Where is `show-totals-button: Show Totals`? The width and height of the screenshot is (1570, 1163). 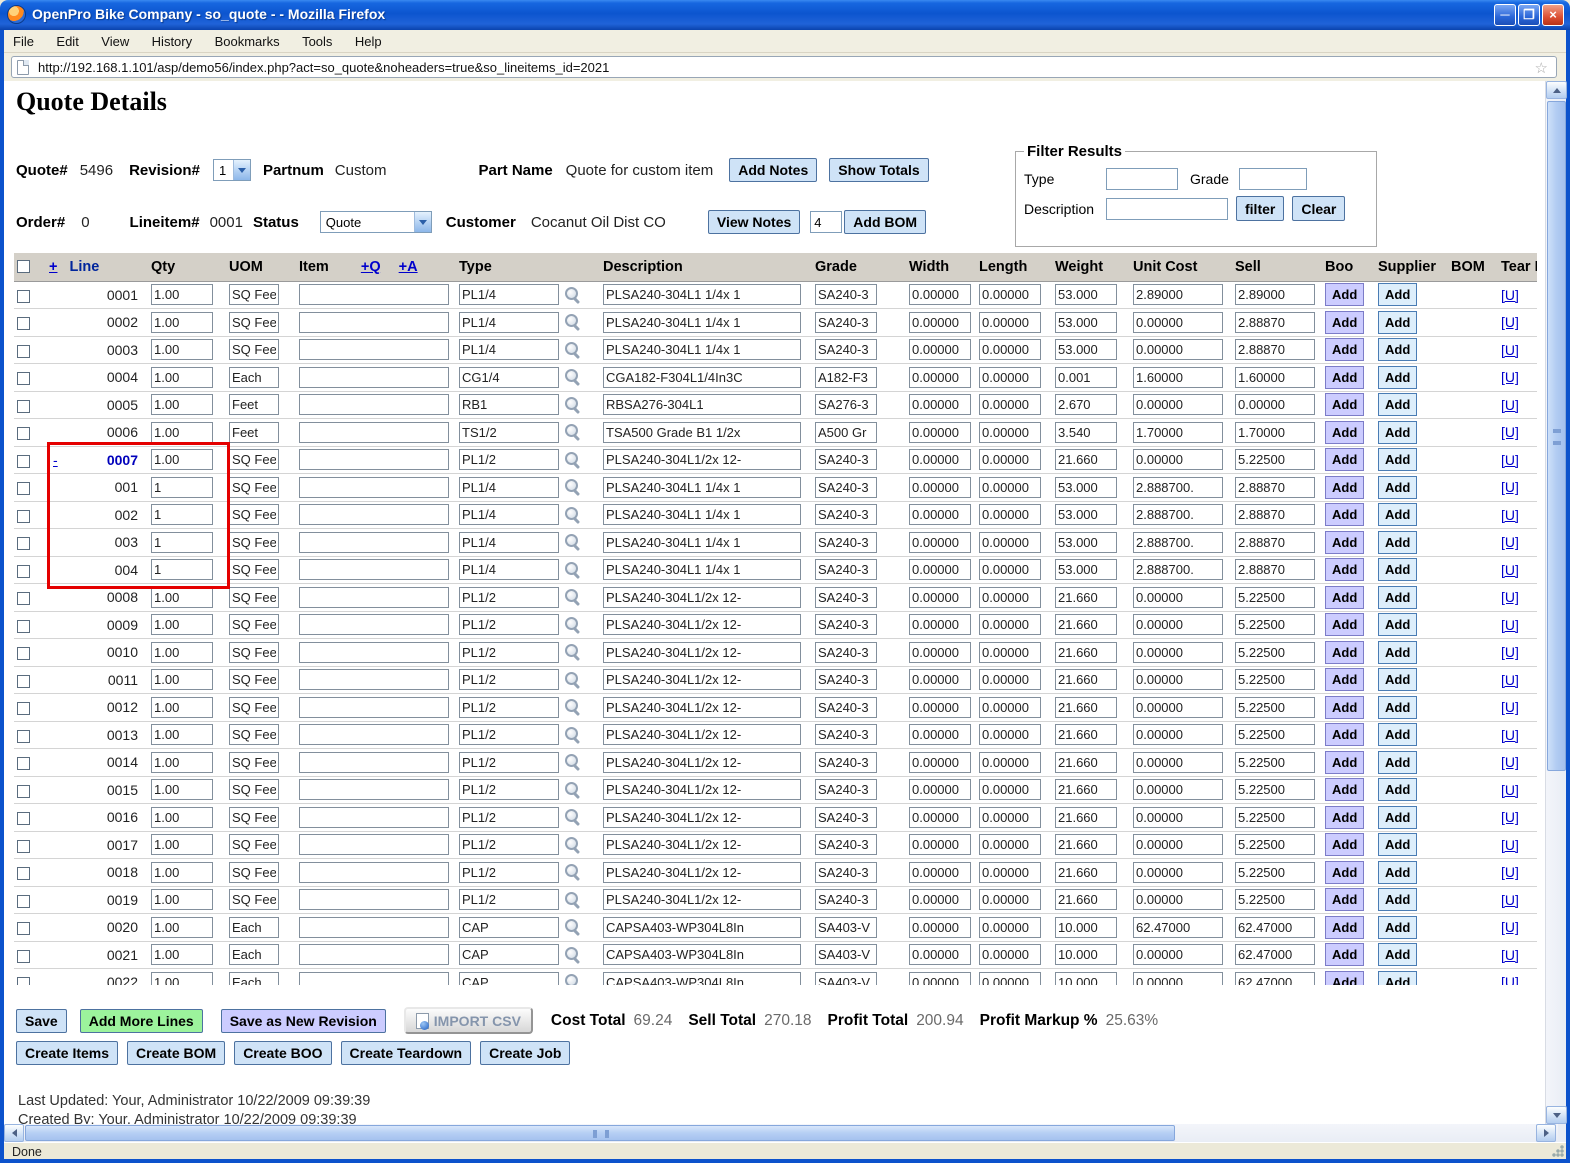
show-totals-button: Show Totals is located at coordinates (879, 170).